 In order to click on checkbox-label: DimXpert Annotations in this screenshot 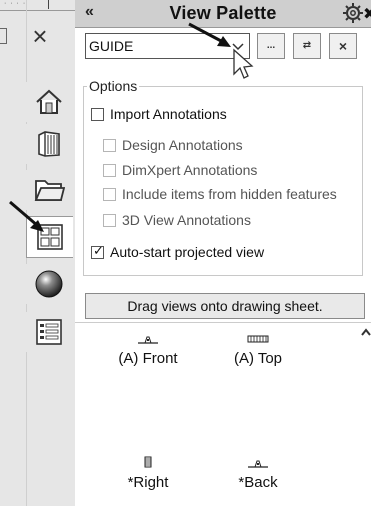, I will do `click(190, 170)`.